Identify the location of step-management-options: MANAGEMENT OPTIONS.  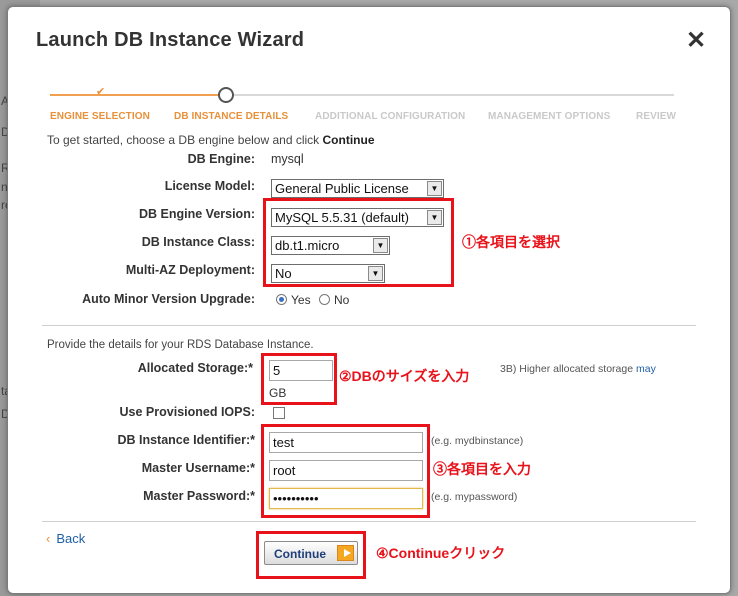
(549, 116).